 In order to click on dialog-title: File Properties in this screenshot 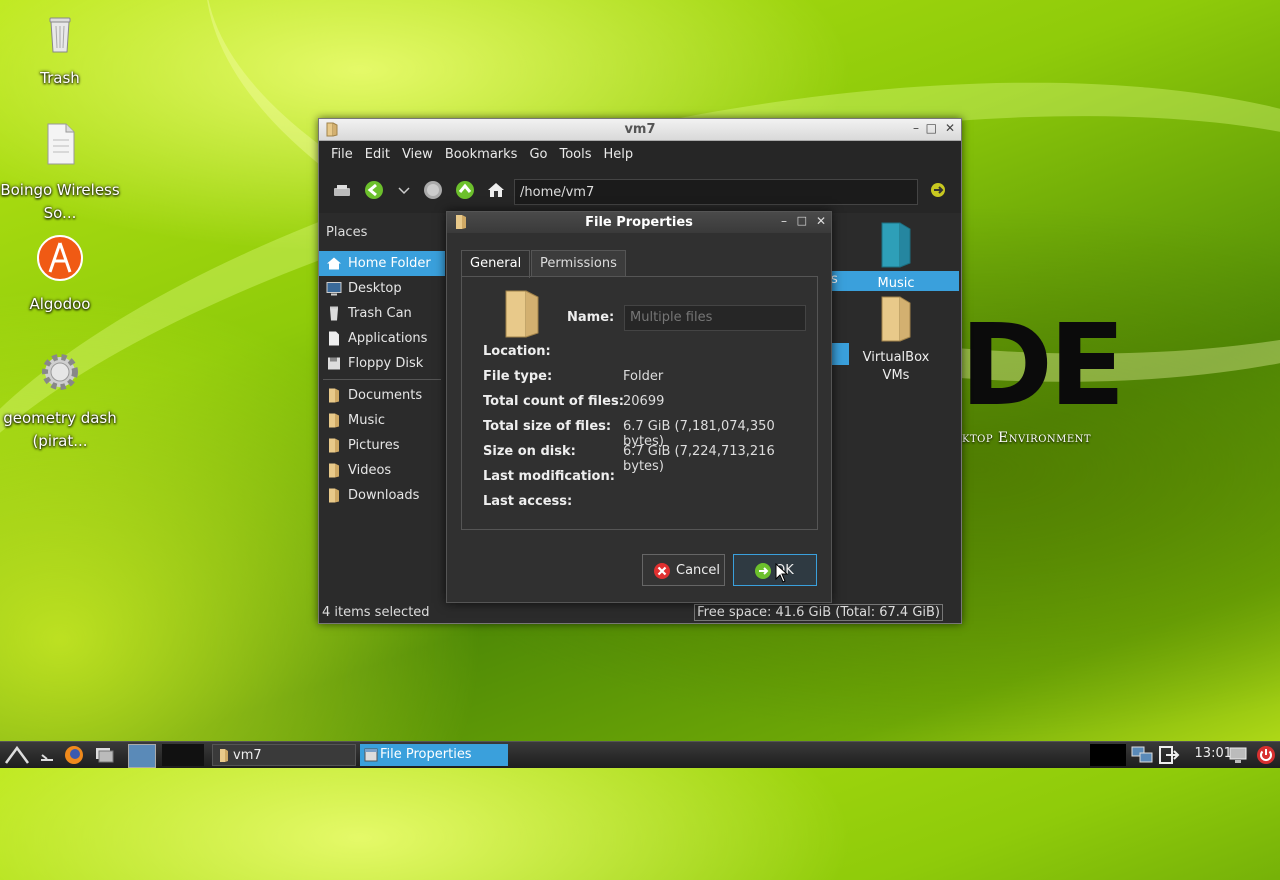, I will do `click(639, 222)`.